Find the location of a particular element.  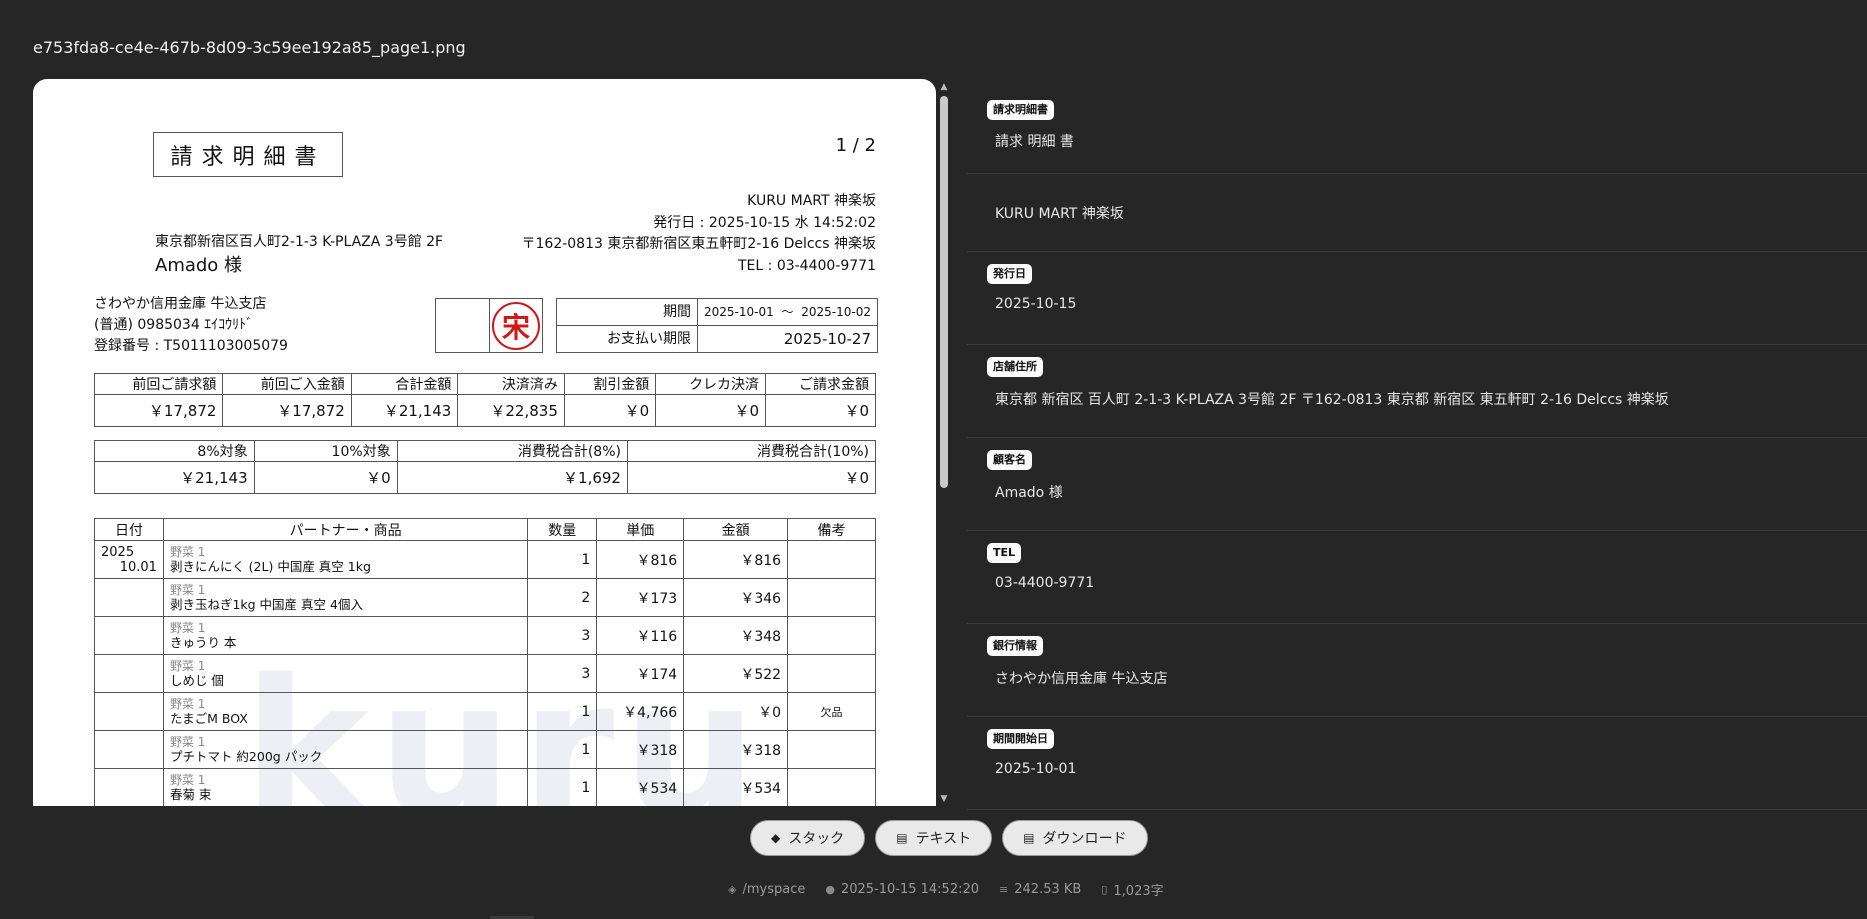

field-label: TEL is located at coordinates (1004, 553).